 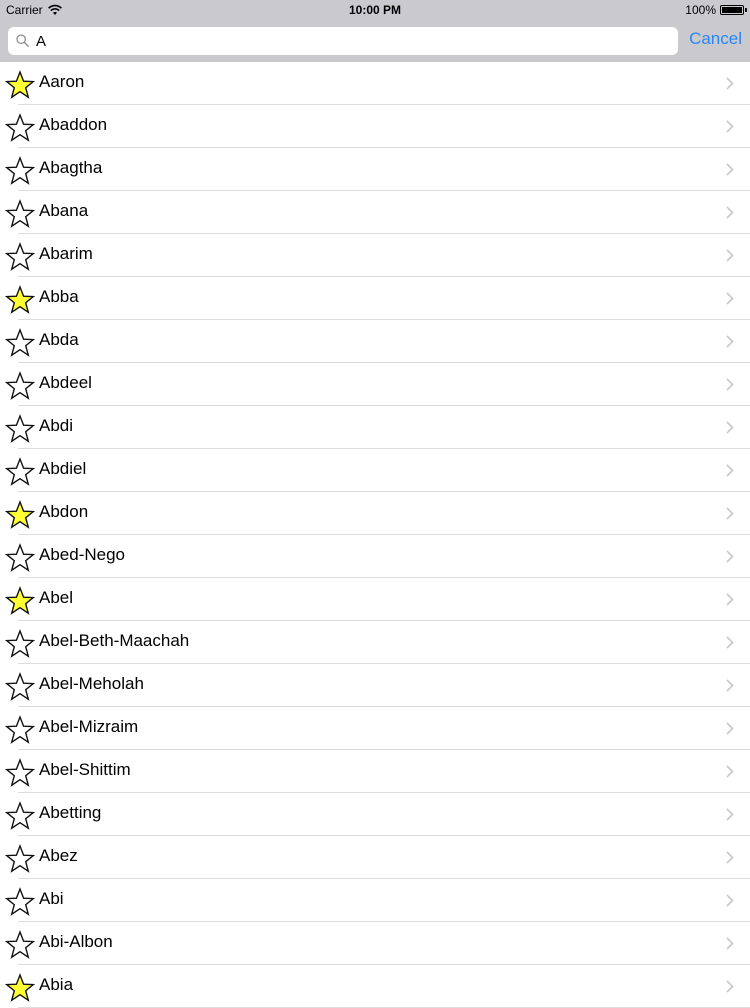 I want to click on status-time: 10:00 PM, so click(x=375, y=10).